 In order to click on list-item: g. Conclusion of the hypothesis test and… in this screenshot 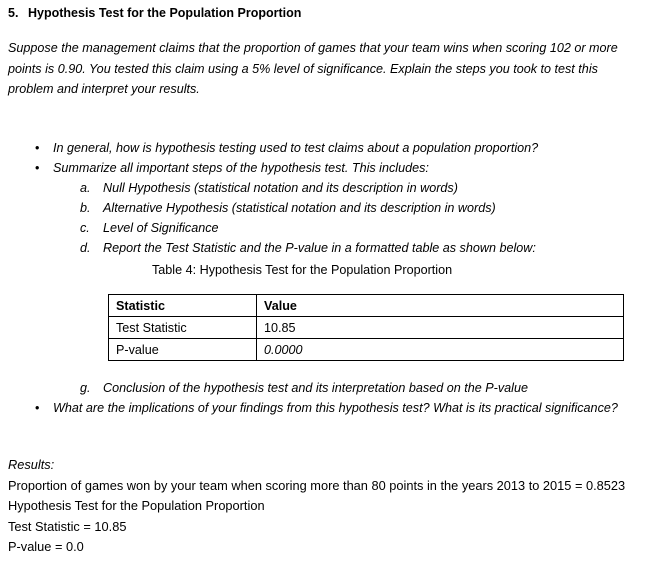, I will do `click(328, 388)`.